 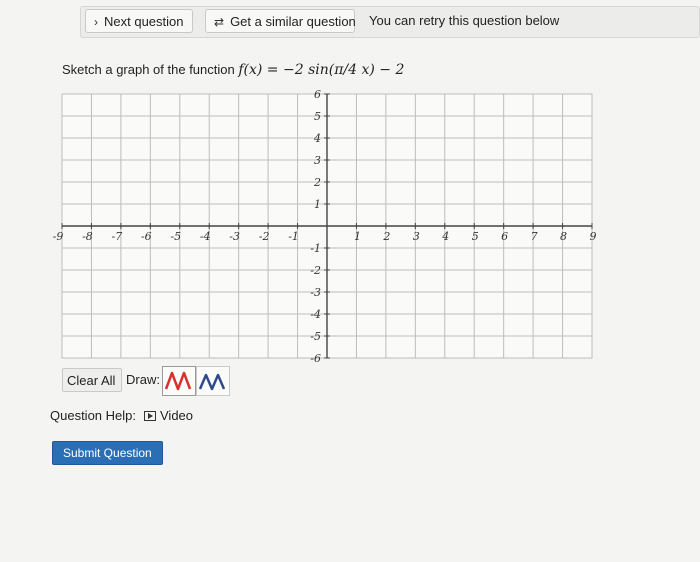 I want to click on sine-wave-blue-icon, so click(x=212, y=382).